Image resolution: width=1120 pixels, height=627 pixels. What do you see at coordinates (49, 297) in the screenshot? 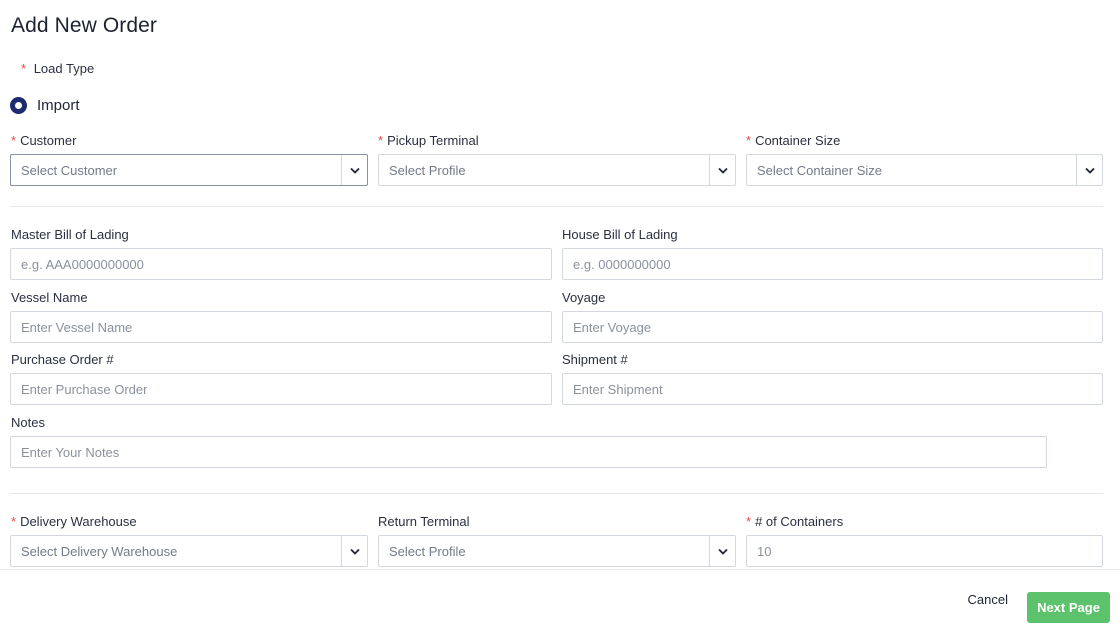
I see `vessel-name-label: Vessel Name` at bounding box center [49, 297].